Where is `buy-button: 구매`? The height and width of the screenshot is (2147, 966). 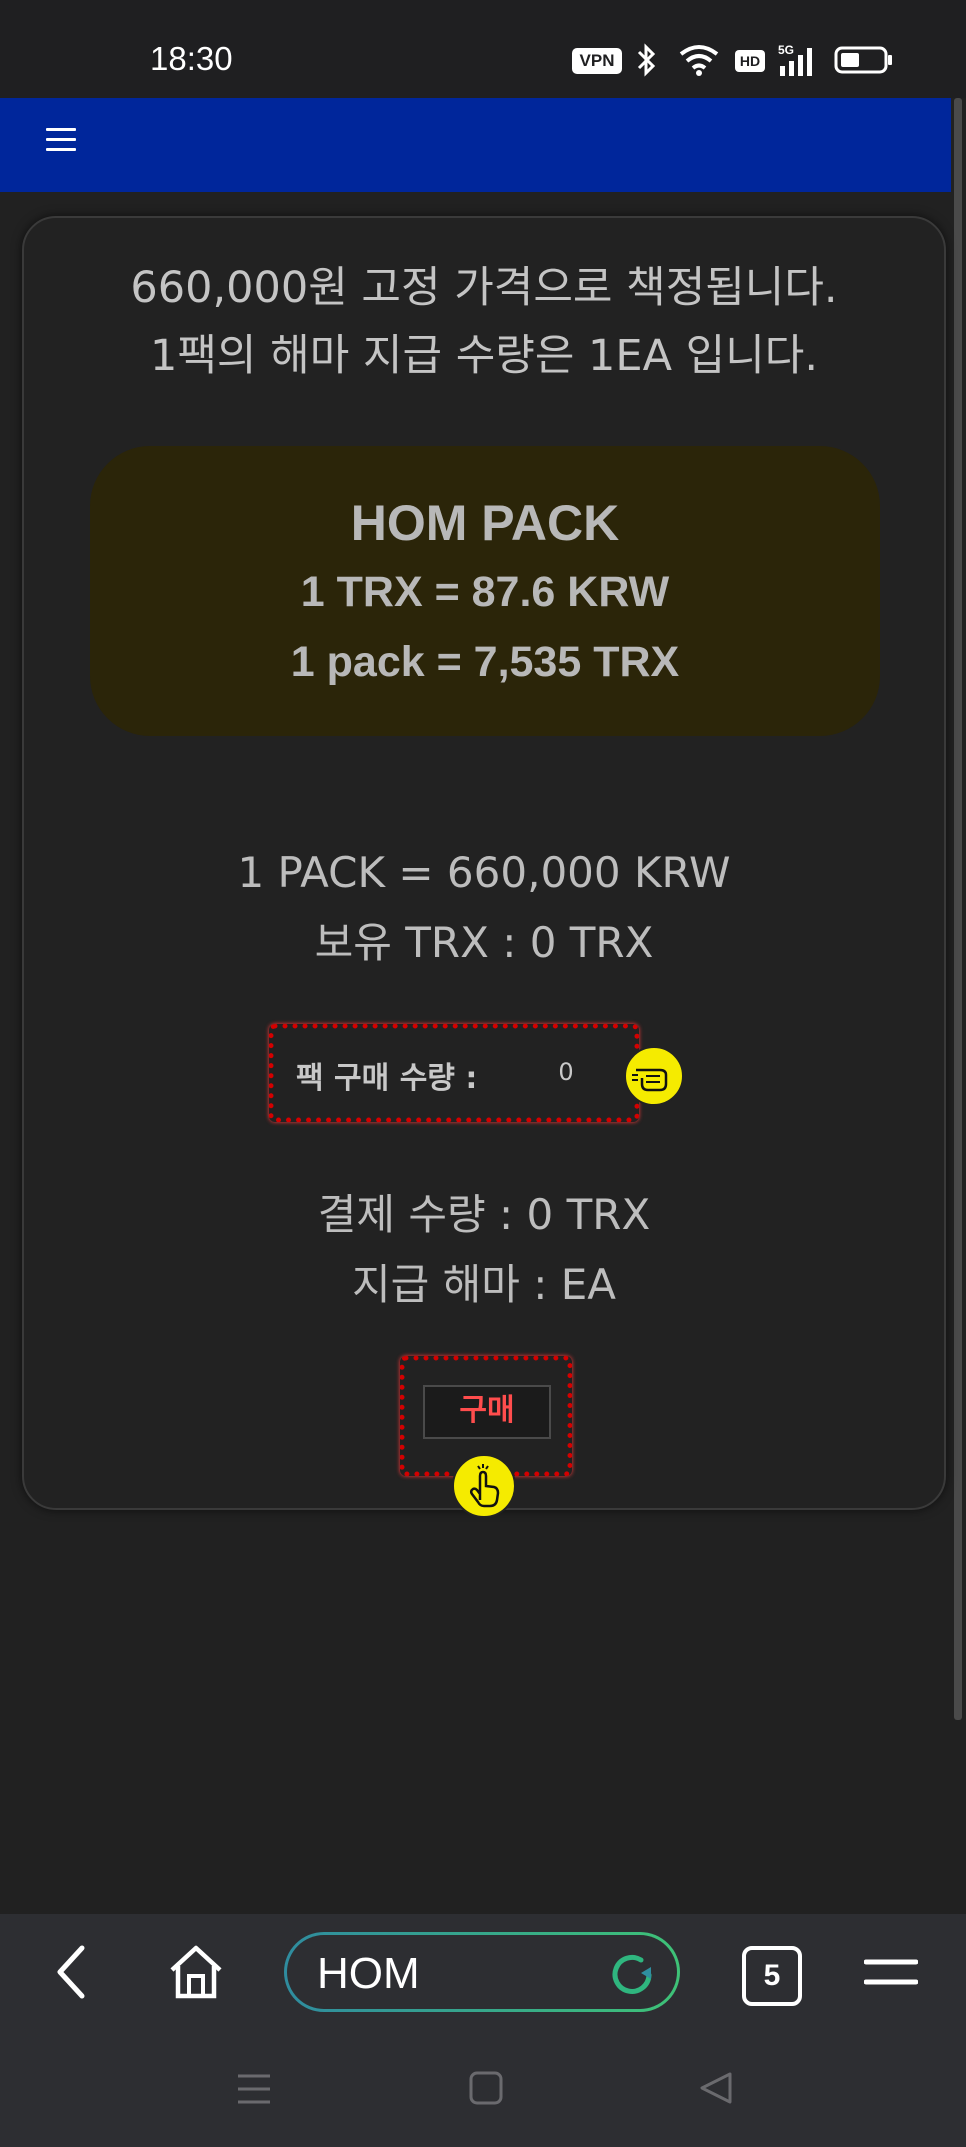 buy-button: 구매 is located at coordinates (487, 1412).